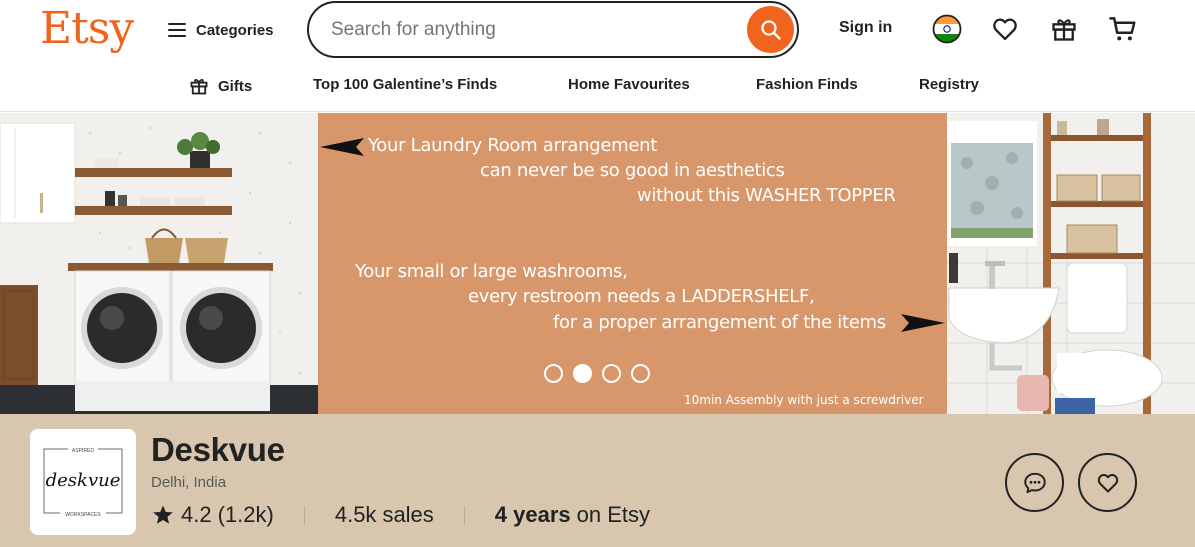 This screenshot has width=1195, height=547. Describe the element at coordinates (83, 451) in the screenshot. I see `shop-logo-top-text: ASPIRED` at that location.